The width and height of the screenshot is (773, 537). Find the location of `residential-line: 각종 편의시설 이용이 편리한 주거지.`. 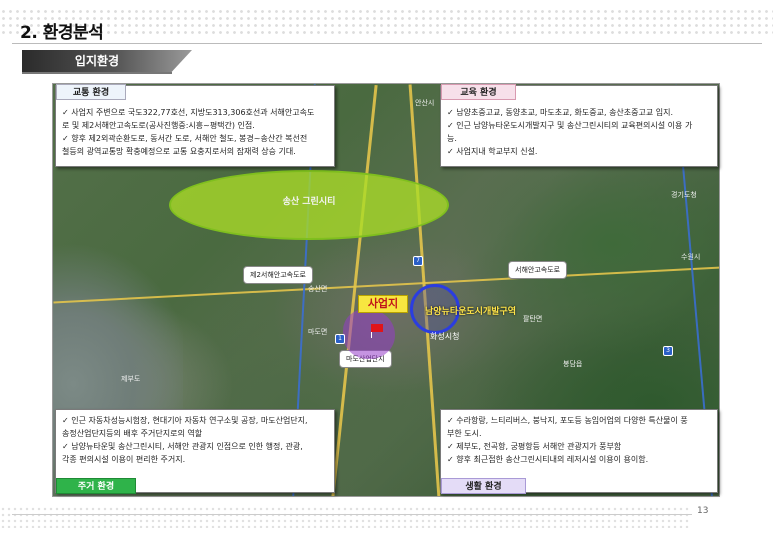

residential-line: 각종 편의시설 이용이 편리한 주거지. is located at coordinates (124, 459).